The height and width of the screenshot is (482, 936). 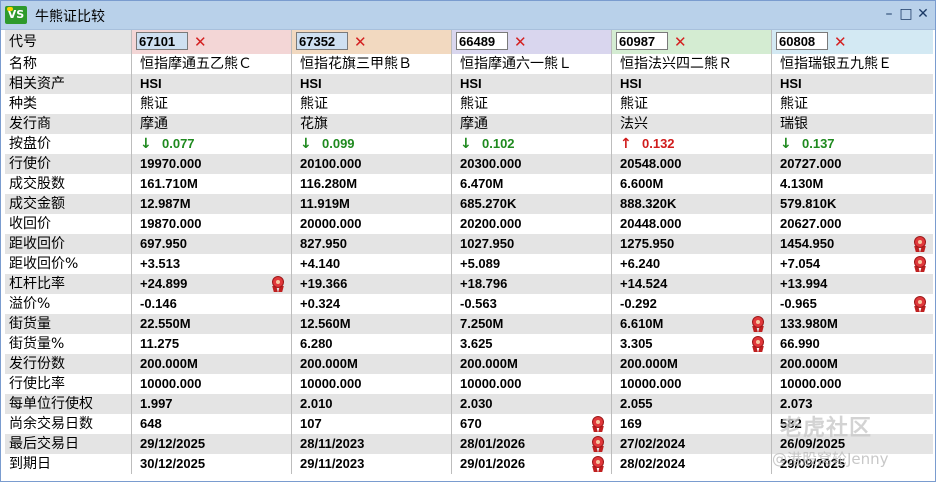 I want to click on cell-value: 2.073, so click(x=796, y=403).